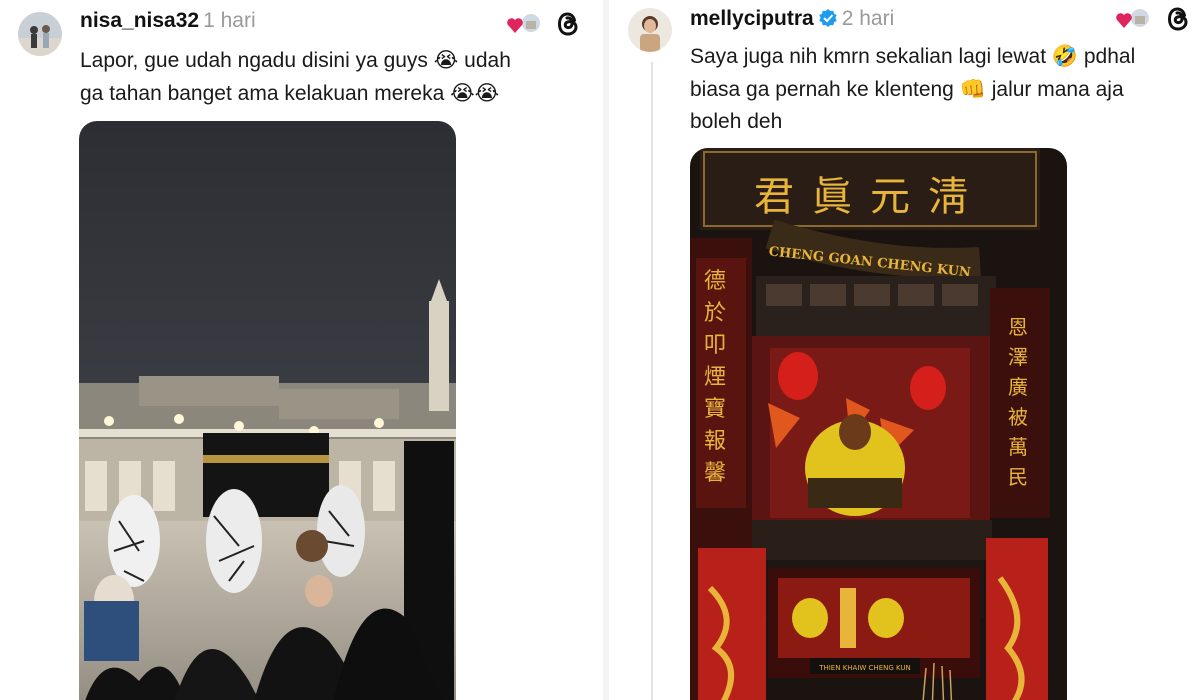 The height and width of the screenshot is (700, 1200). I want to click on post-header: nisa_nisa32 1 hari, so click(168, 21).